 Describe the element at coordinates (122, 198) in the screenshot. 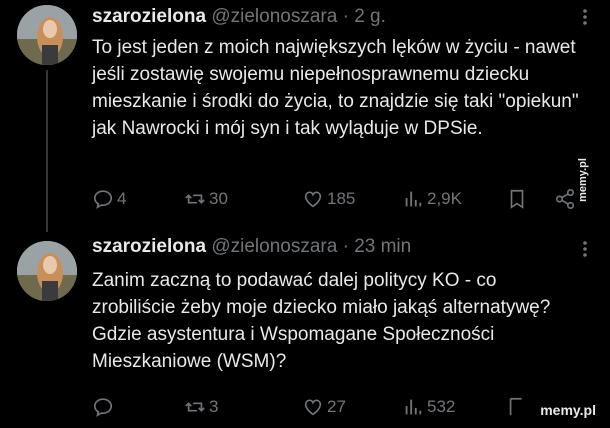

I see `reply-count: 4` at that location.